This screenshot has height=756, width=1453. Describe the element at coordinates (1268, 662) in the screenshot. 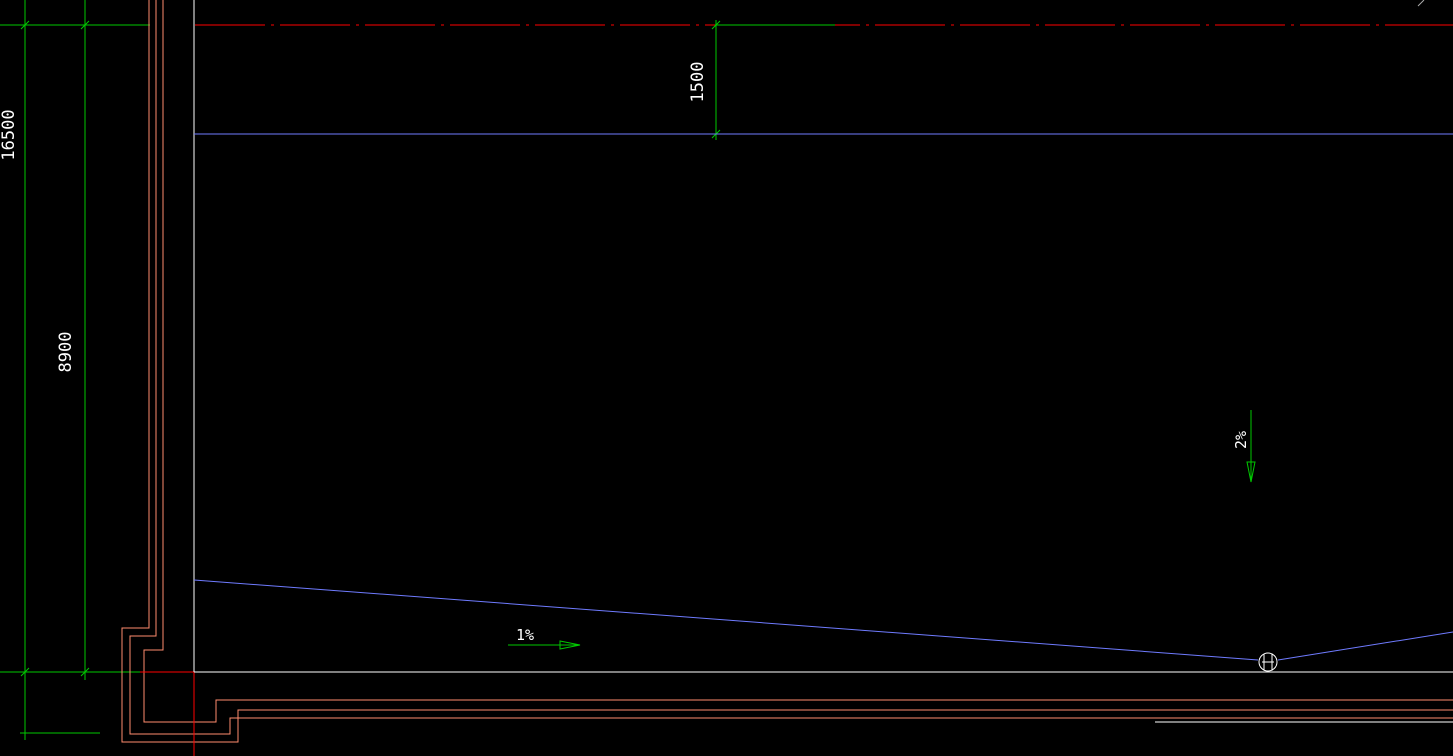

I see `floor-drain-icon` at that location.